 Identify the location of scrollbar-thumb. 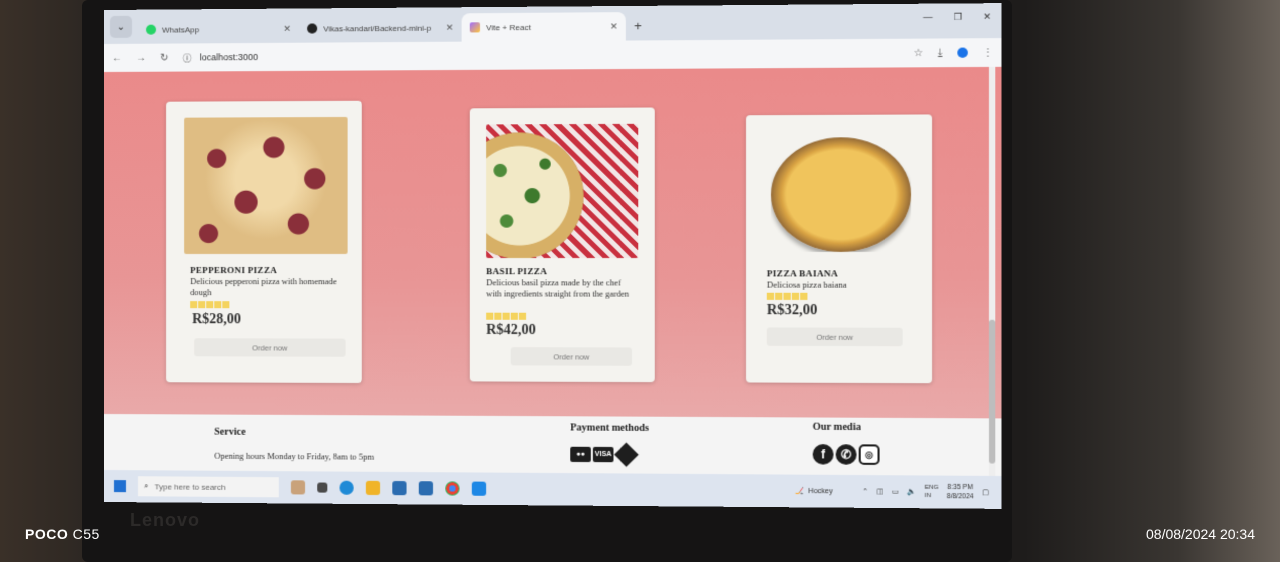
(992, 392).